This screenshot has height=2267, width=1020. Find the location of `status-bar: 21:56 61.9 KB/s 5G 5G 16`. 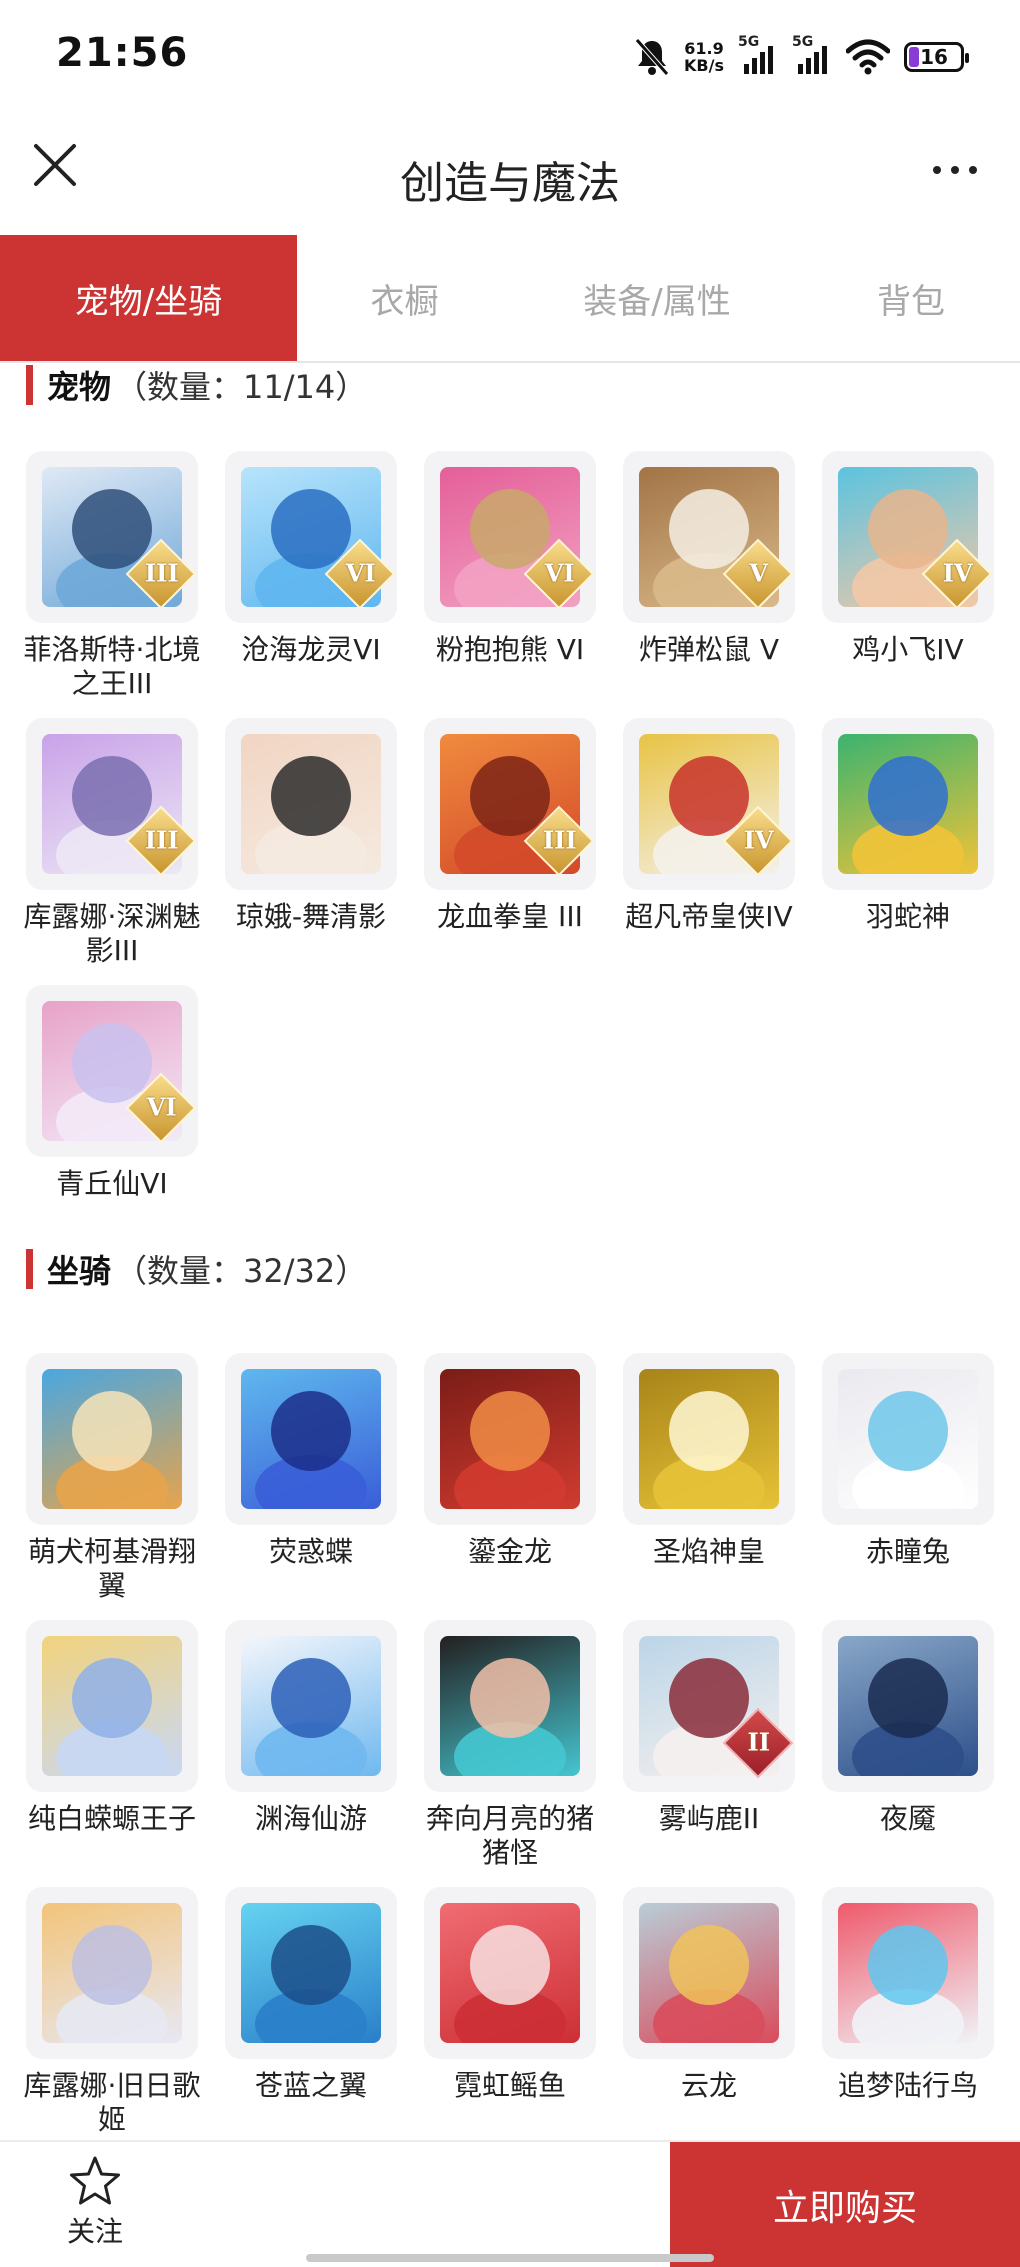

status-bar: 21:56 61.9 KB/s 5G 5G 16 is located at coordinates (510, 57).